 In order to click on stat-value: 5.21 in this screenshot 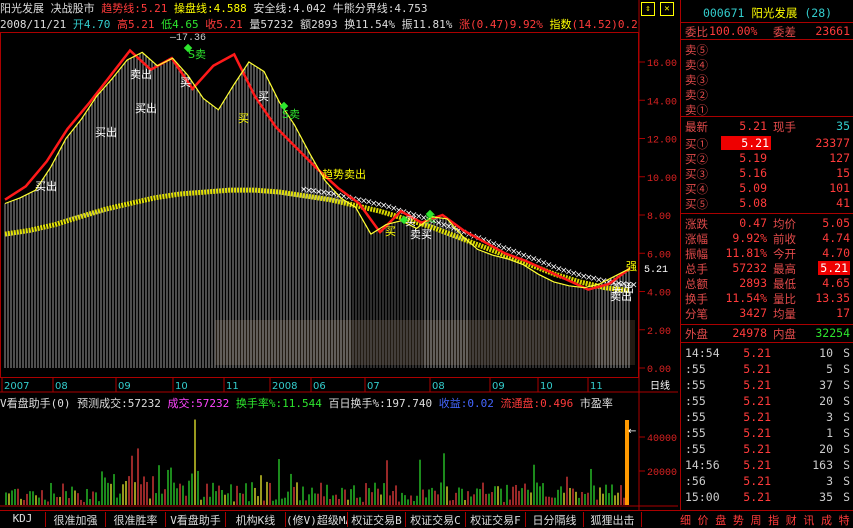, I will do `click(834, 268)`.